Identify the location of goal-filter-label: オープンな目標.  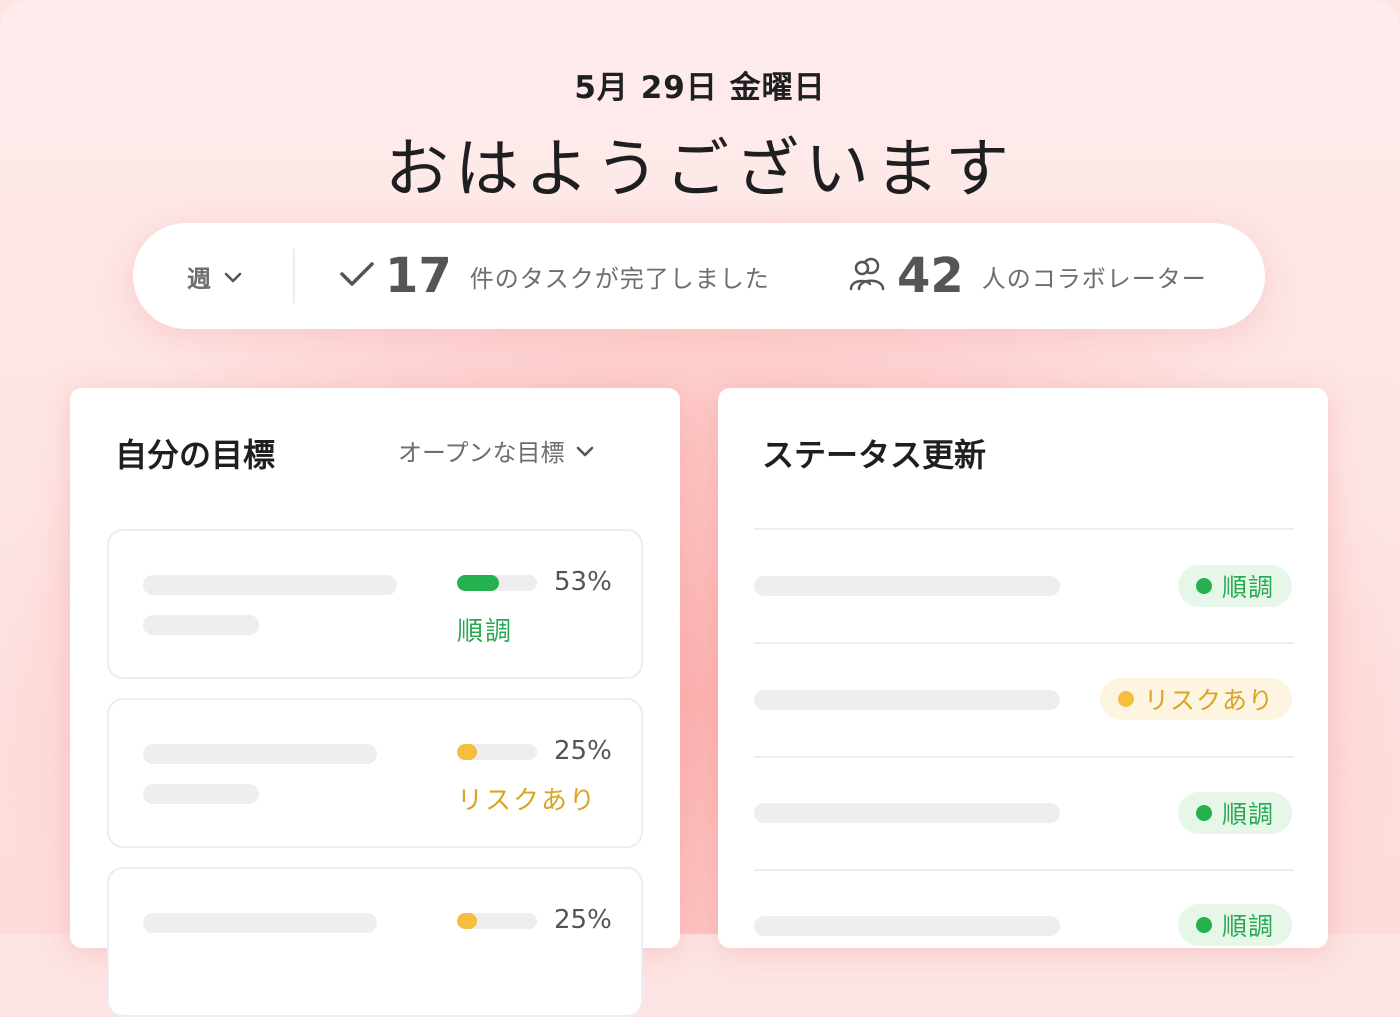
(481, 453).